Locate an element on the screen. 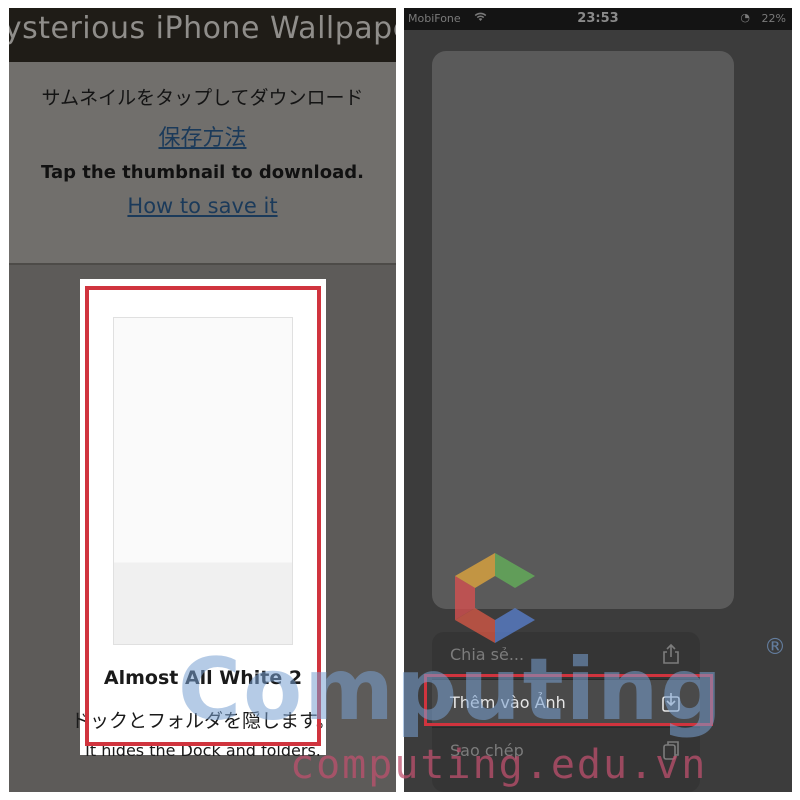 The height and width of the screenshot is (800, 800). en-instruction: Tap the thumbnail to download. is located at coordinates (202, 172).